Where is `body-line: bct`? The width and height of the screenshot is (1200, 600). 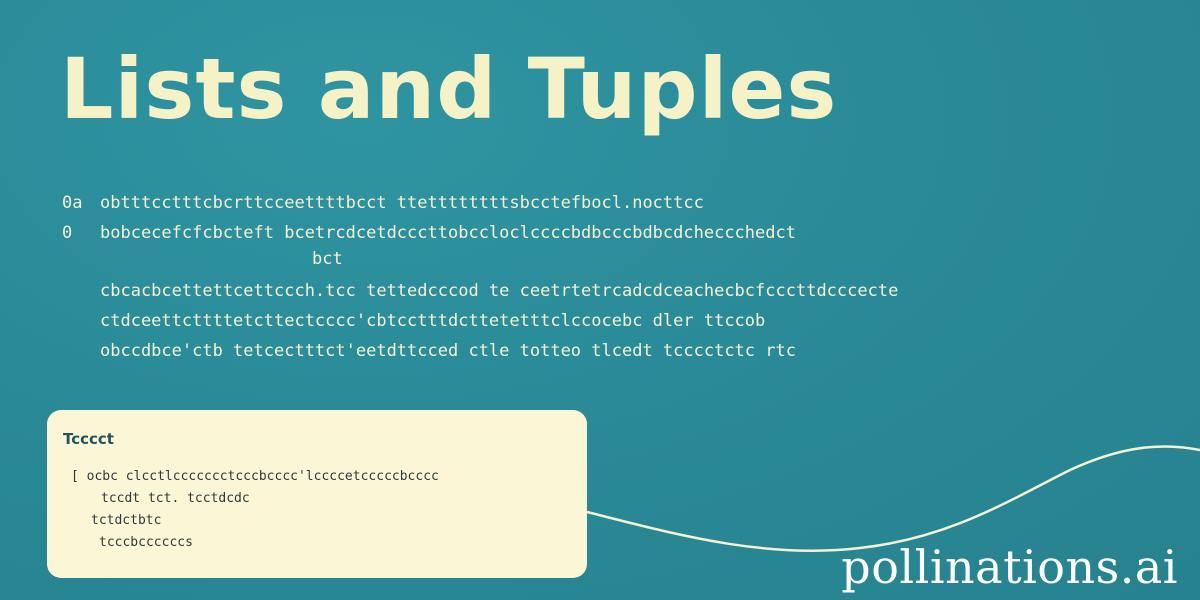 body-line: bct is located at coordinates (592, 262).